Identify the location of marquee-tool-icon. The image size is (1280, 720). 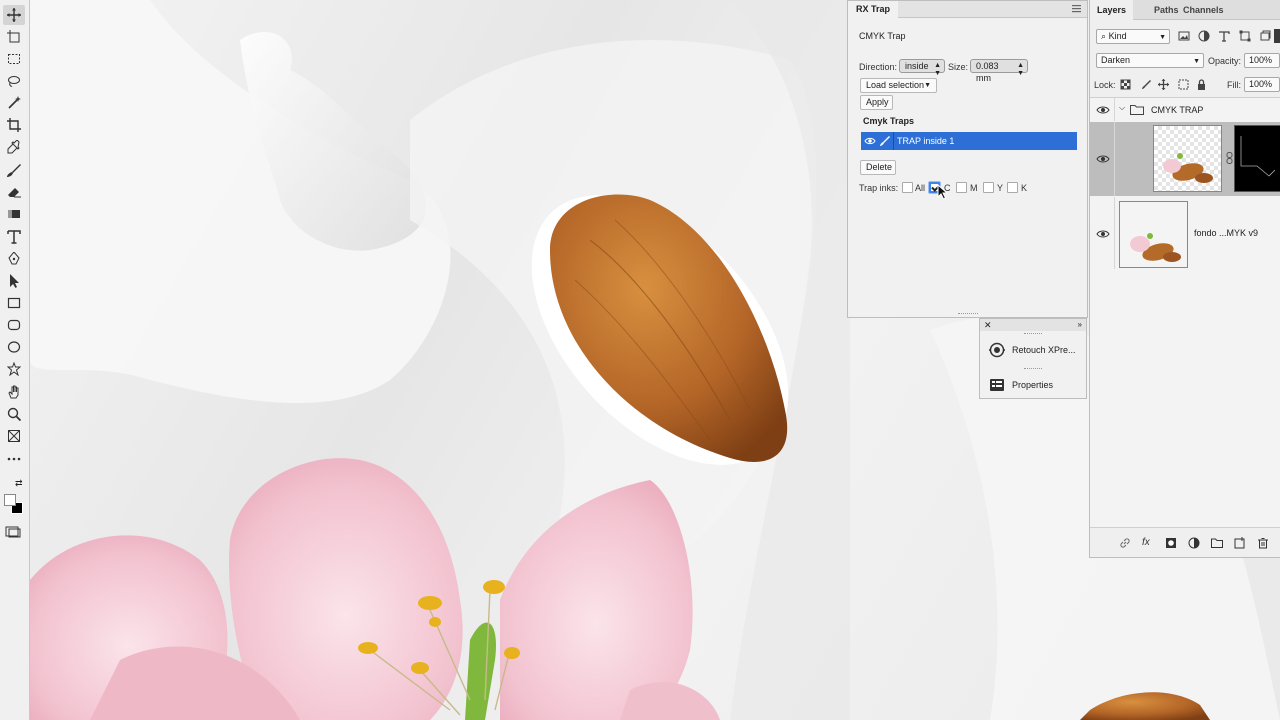
(14, 59).